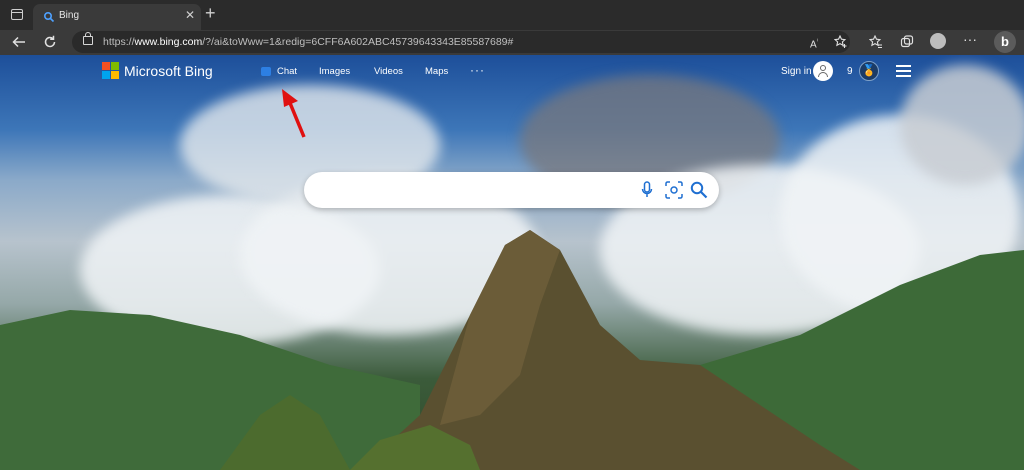  I want to click on rewards-medal-icon: 🏅, so click(869, 71).